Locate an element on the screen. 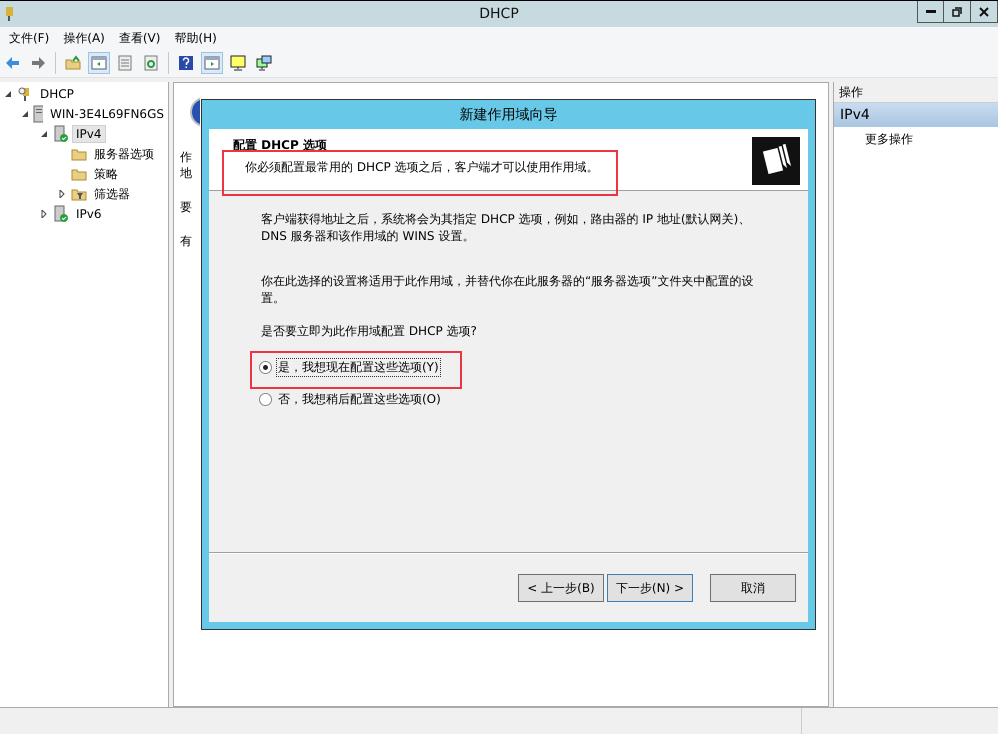 This screenshot has width=998, height=734. page-subheading: 你必须配置最常用的 DHCP 选项之后，客户端才可以使用作用域。 is located at coordinates (422, 167).